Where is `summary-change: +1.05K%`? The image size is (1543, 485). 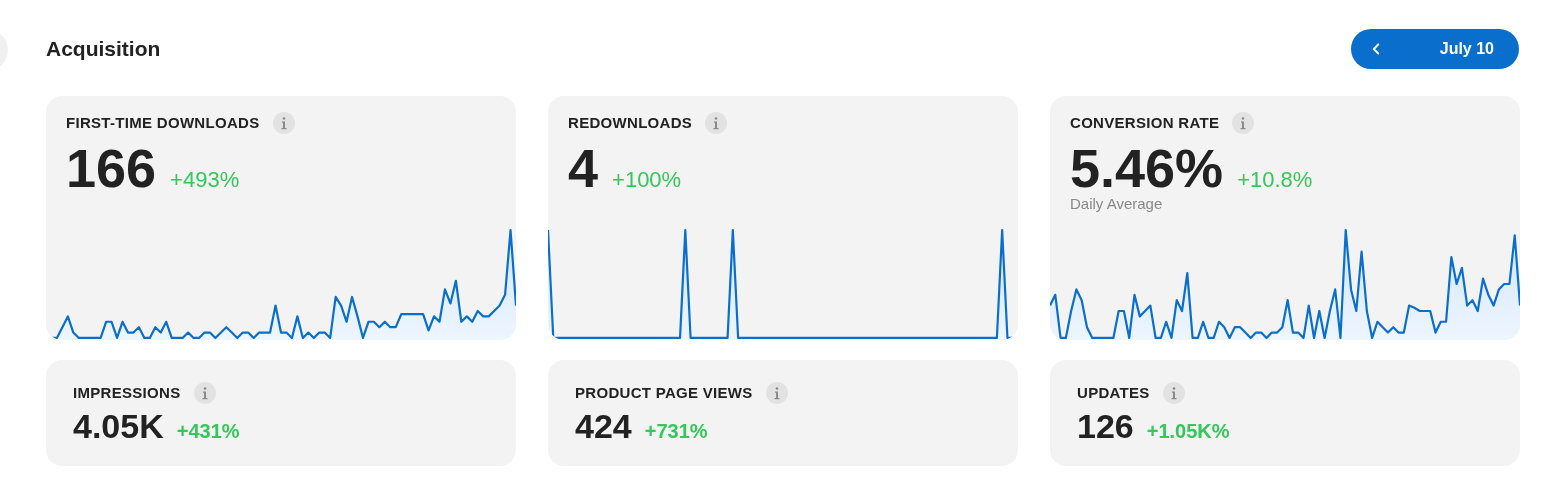 summary-change: +1.05K% is located at coordinates (1188, 431).